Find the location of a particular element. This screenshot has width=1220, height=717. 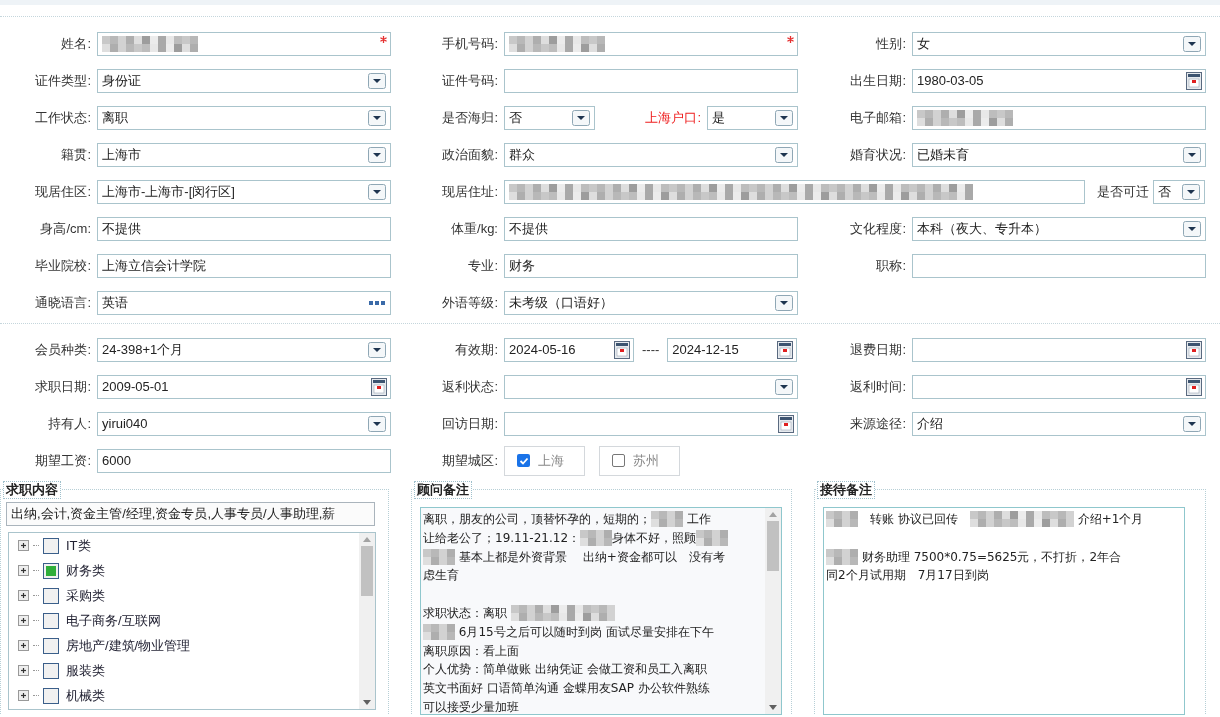

select-field: 上海市 is located at coordinates (244, 154).